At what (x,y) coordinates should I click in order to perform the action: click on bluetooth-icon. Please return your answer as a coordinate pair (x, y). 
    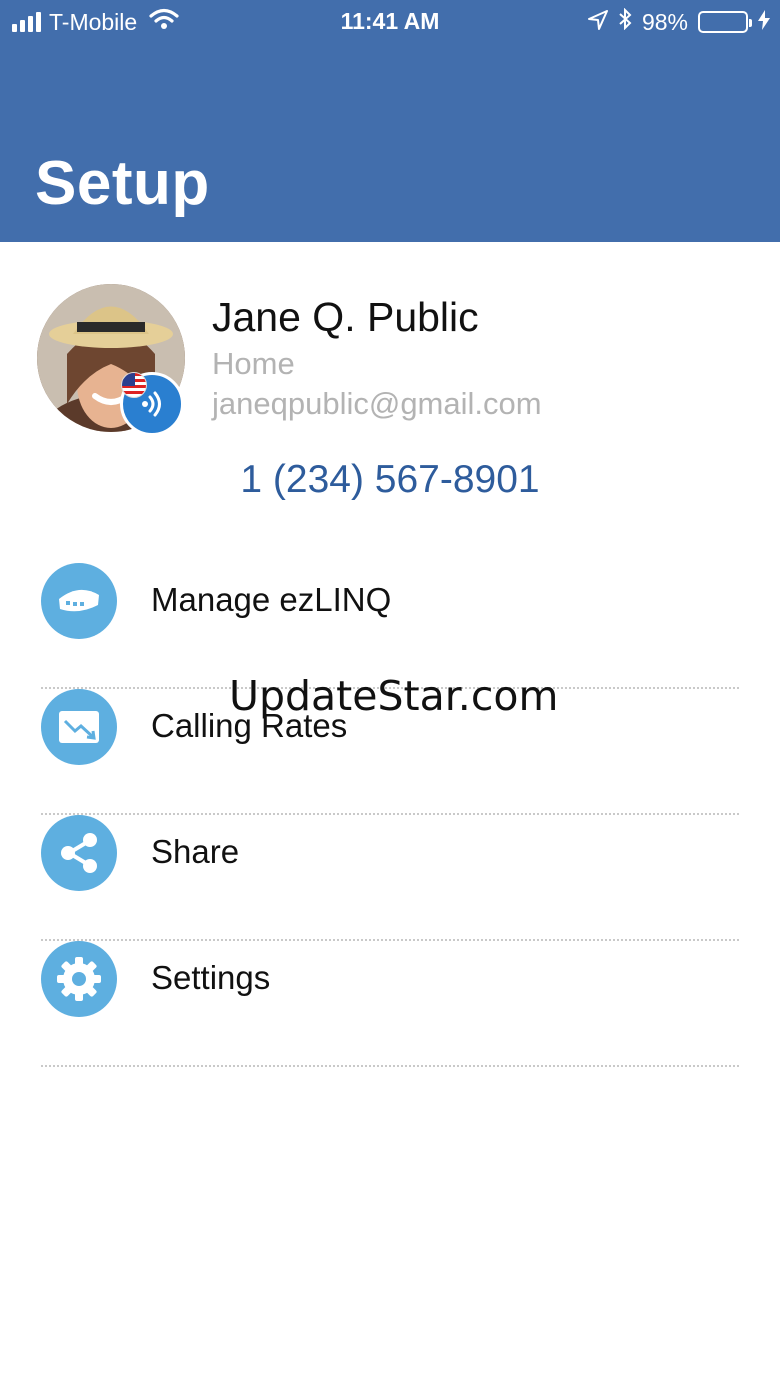
    Looking at the image, I should click on (625, 21).